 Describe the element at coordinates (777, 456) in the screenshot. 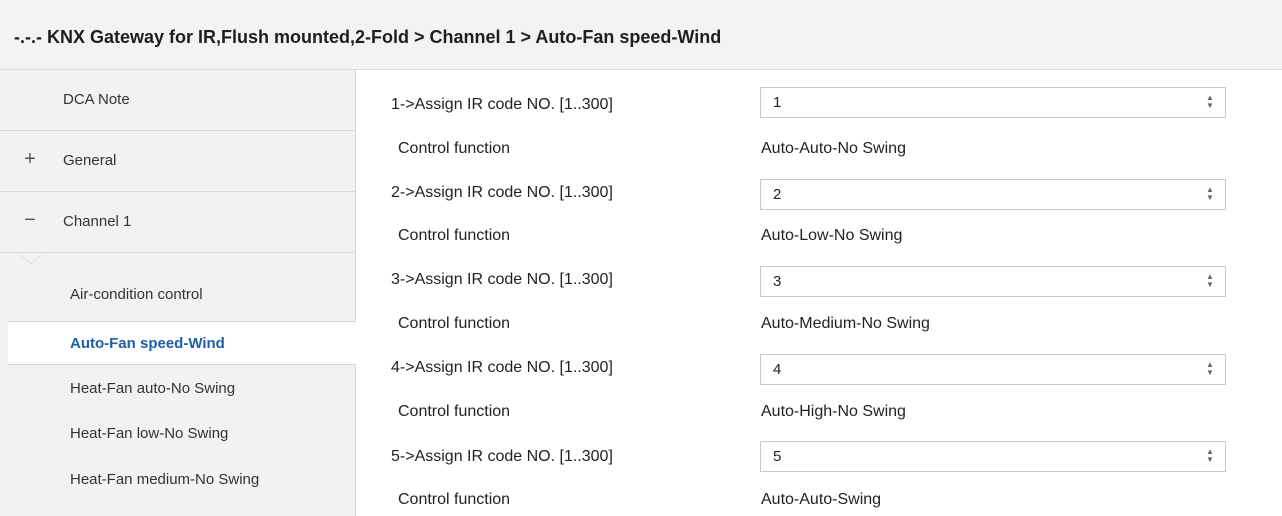

I see `ir-code-value: 5` at that location.